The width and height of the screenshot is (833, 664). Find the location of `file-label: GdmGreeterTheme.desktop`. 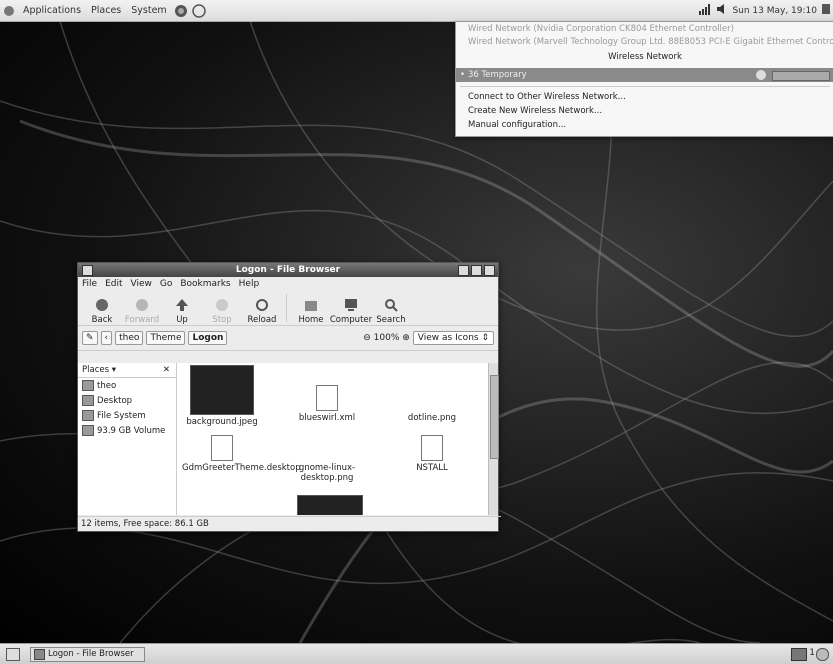

file-label: GdmGreeterTheme.desktop is located at coordinates (241, 468).